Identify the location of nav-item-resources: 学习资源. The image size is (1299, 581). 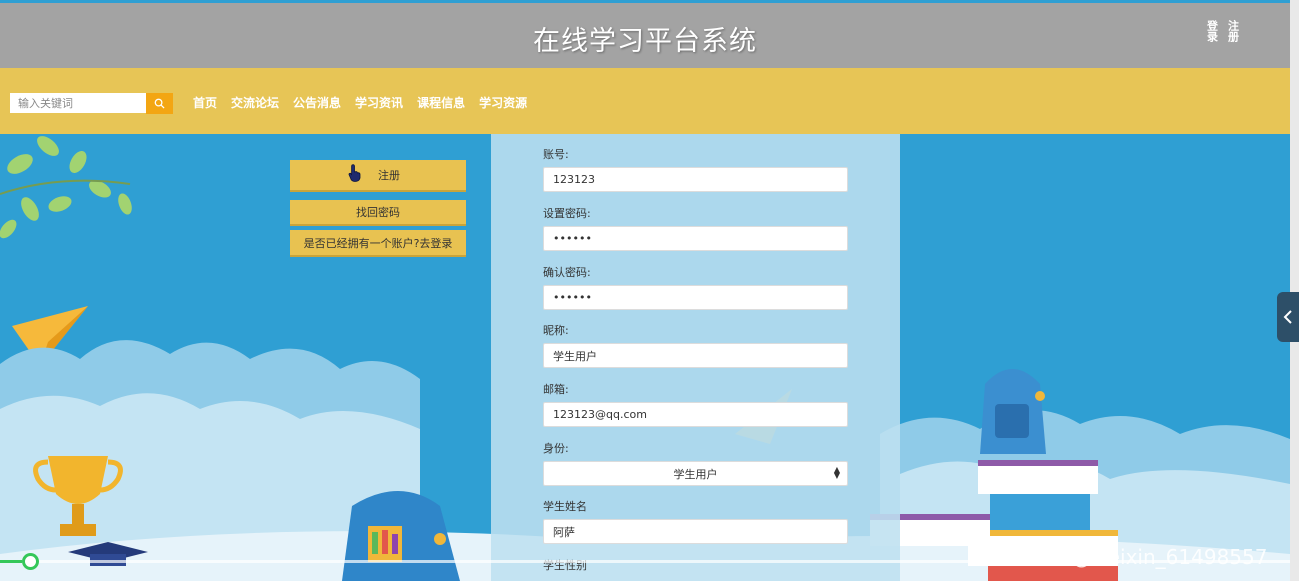
(503, 102).